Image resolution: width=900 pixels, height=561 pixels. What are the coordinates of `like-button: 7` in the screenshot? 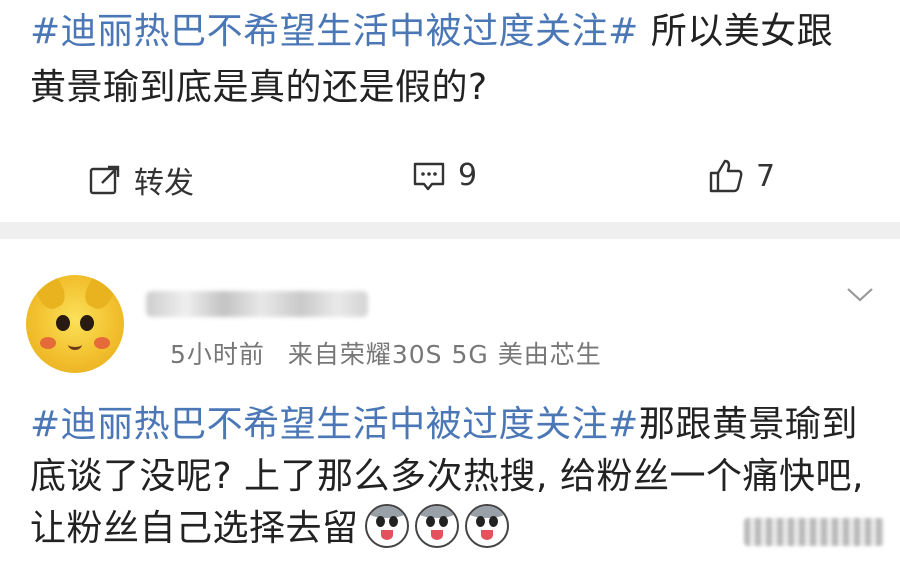 It's located at (741, 176).